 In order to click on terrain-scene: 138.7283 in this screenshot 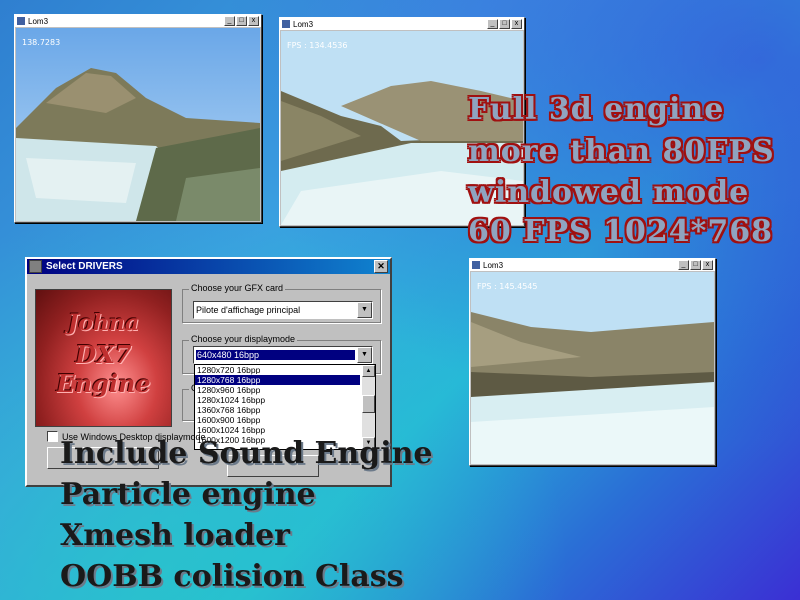, I will do `click(138, 124)`.